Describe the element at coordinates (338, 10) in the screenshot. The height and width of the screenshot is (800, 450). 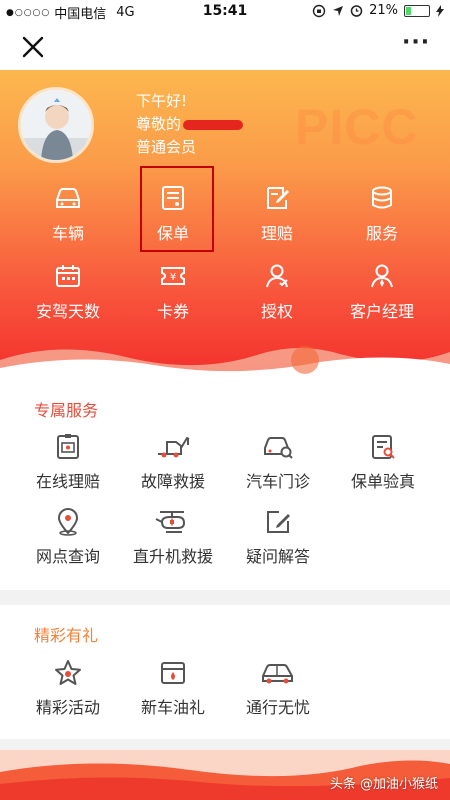
I see `location-arrow-icon` at that location.